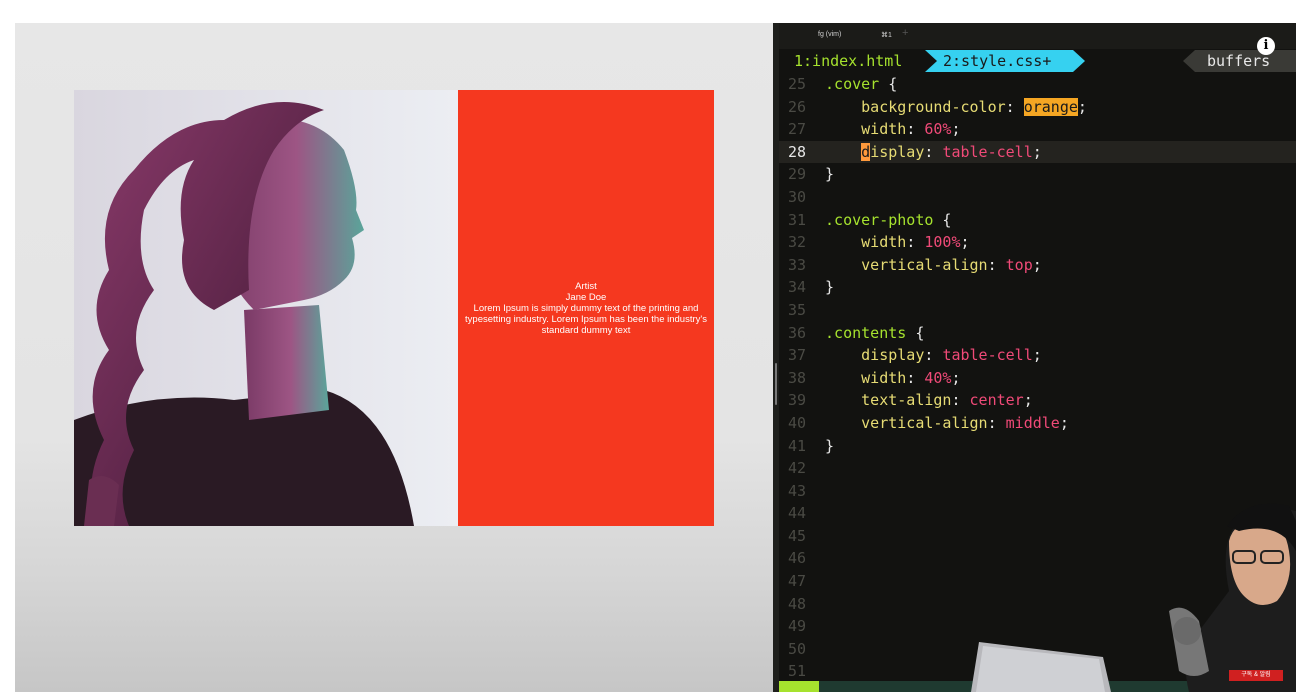 The width and height of the screenshot is (1296, 692). What do you see at coordinates (875, 332) in the screenshot?
I see `line-text: .contents {` at bounding box center [875, 332].